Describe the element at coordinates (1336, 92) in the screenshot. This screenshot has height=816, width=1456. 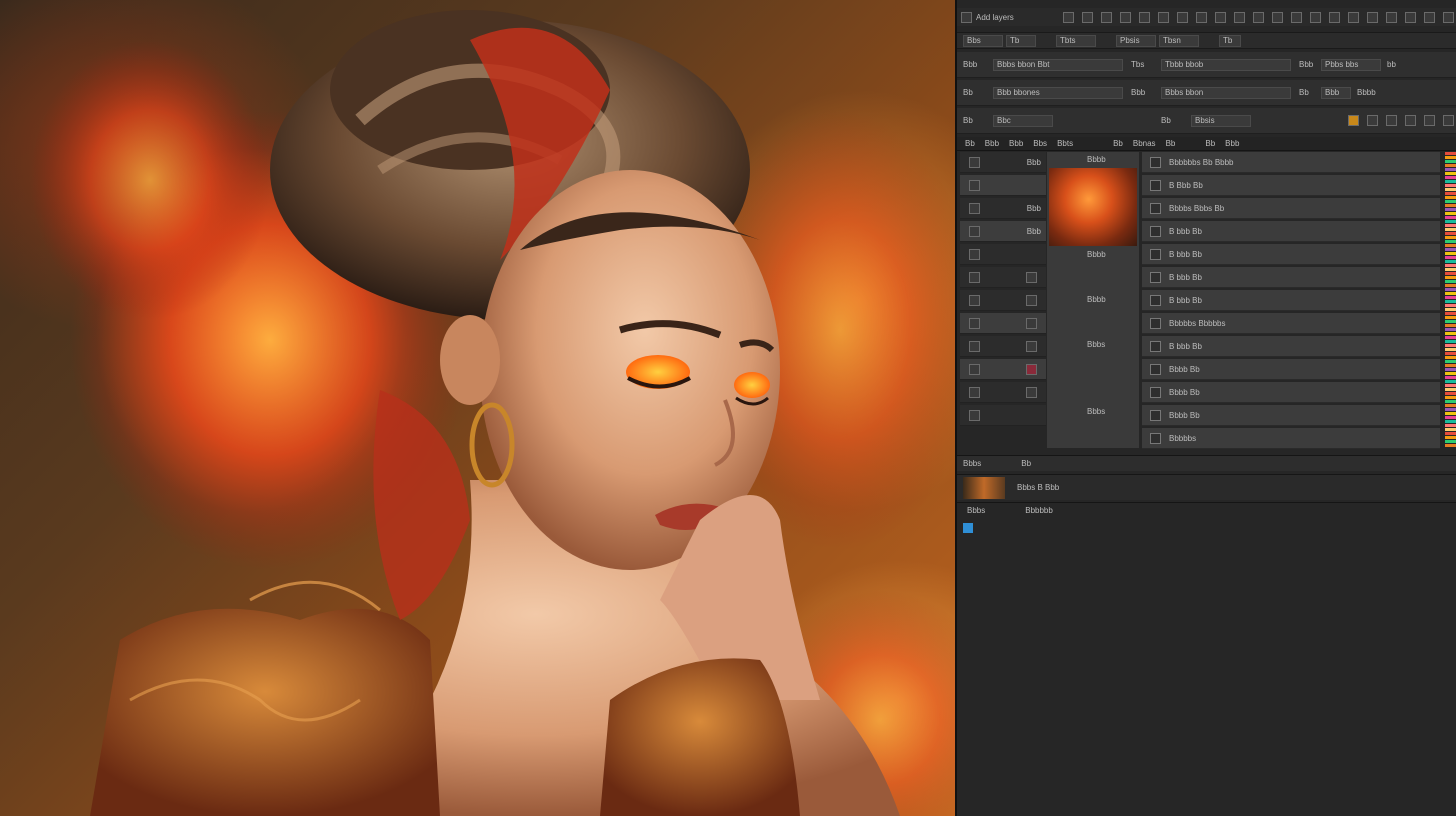
I see `property-field: Bbb` at that location.